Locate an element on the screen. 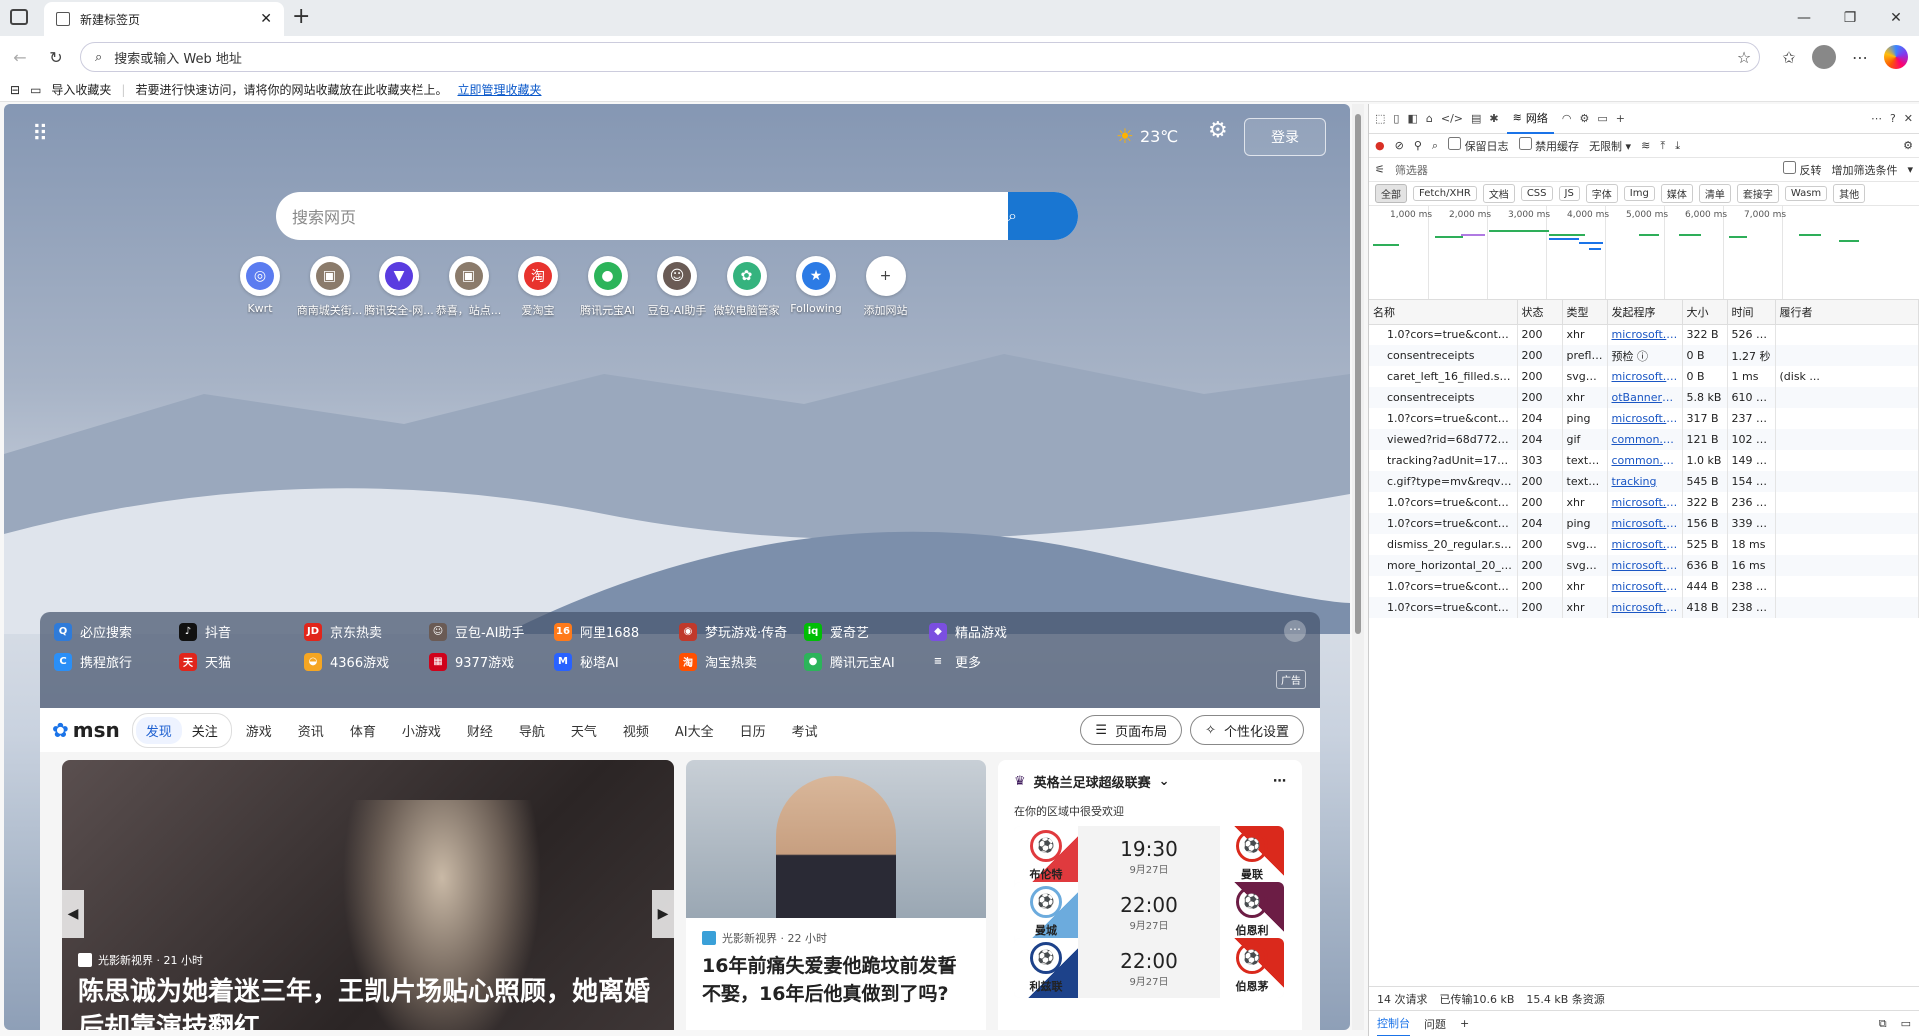  site-link: ≡ 更多 is located at coordinates (1004, 661).